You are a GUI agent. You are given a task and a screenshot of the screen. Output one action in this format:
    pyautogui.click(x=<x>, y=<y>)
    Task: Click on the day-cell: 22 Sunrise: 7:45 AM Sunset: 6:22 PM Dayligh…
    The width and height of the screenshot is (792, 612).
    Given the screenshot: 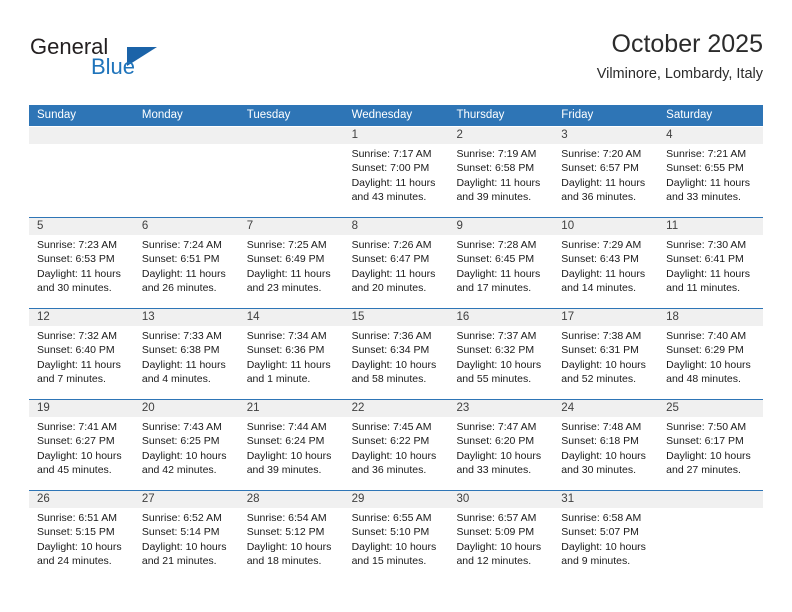 What is the action you would take?
    pyautogui.click(x=396, y=445)
    